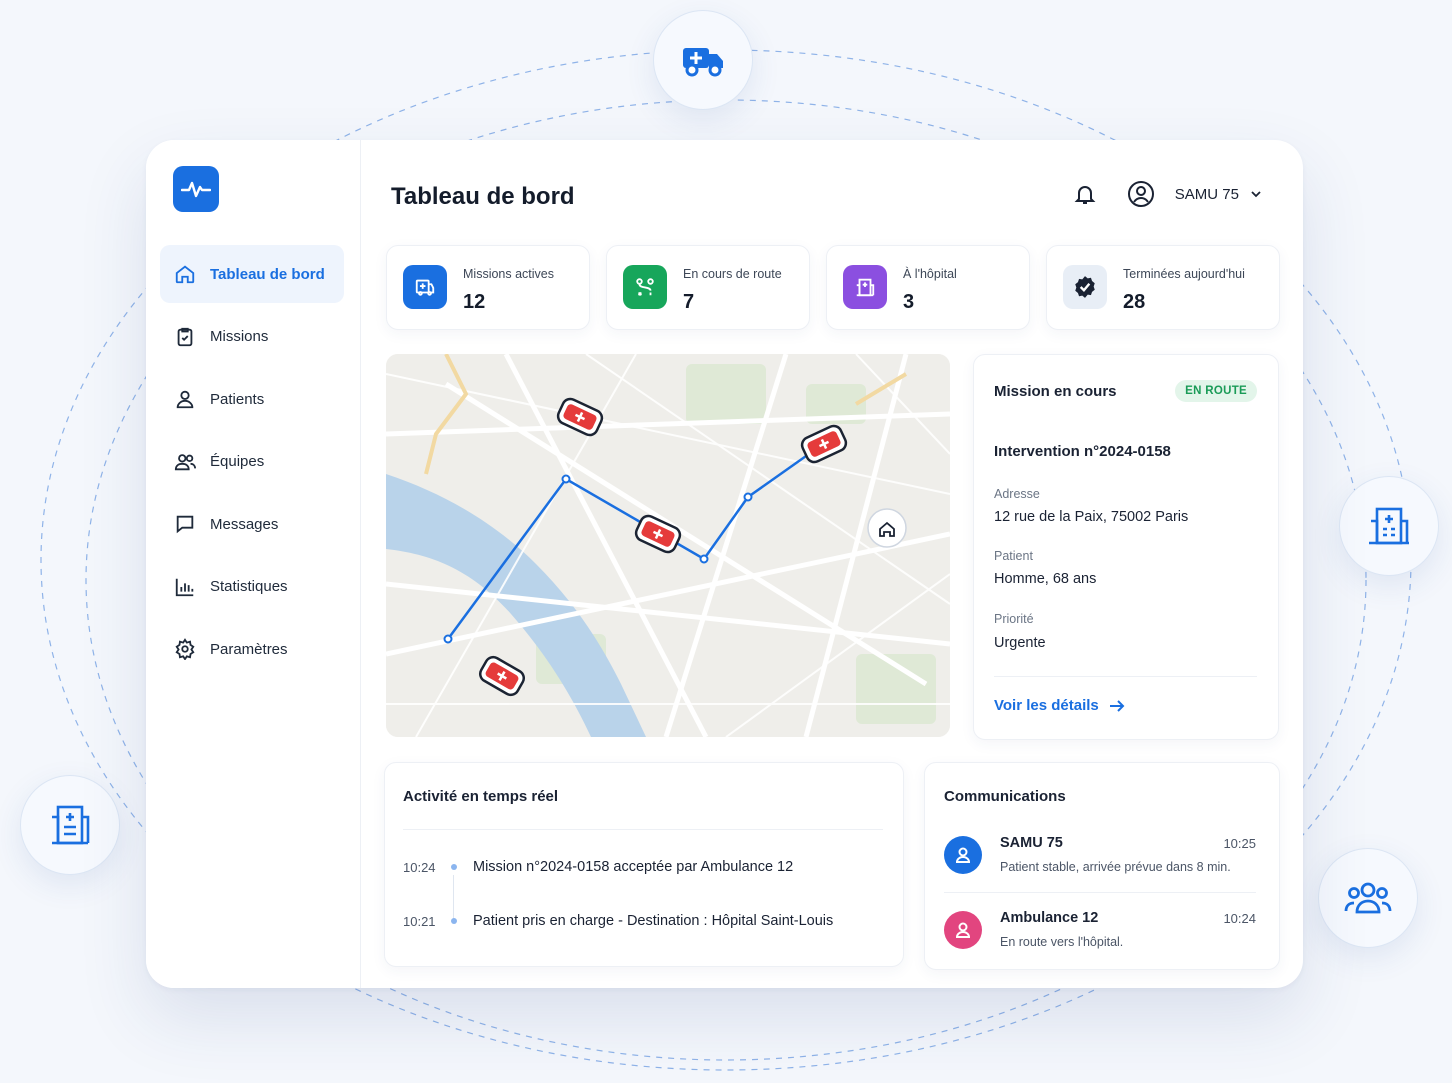 This screenshot has height=1083, width=1452. Describe the element at coordinates (237, 399) in the screenshot. I see `sidebar-item-label: Patients` at that location.